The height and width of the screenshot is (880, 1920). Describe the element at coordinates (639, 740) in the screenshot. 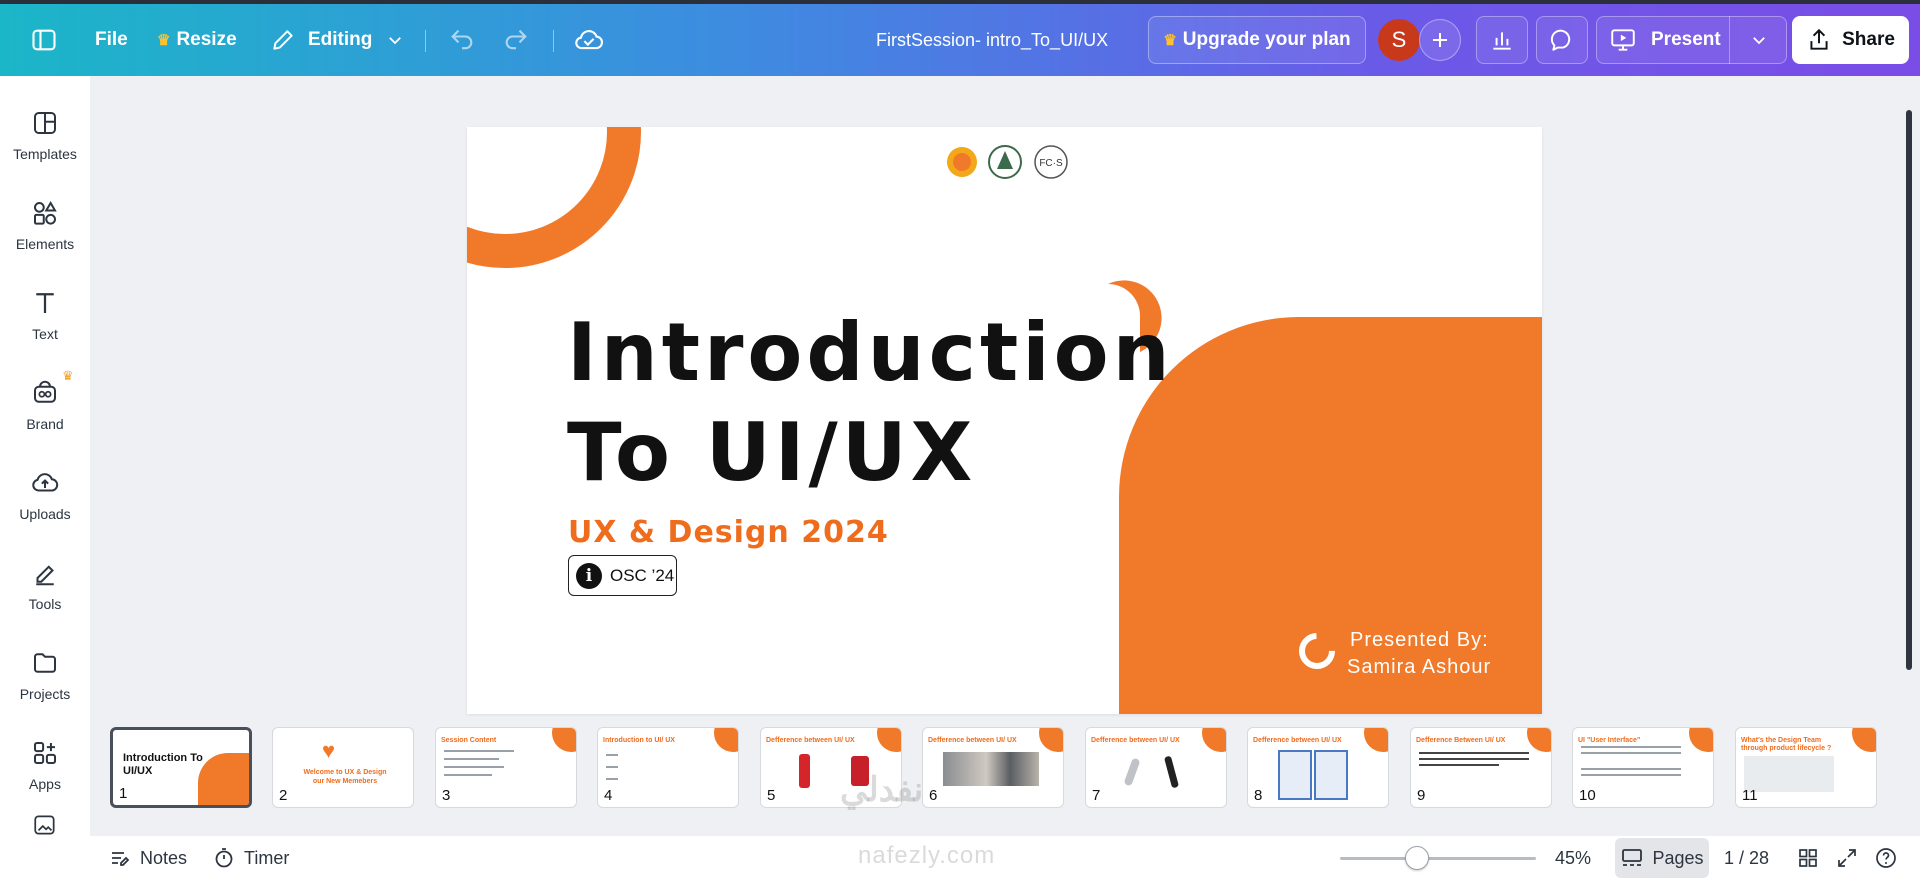

I see `thumbnail-title: Introduction to UI/ UX` at that location.